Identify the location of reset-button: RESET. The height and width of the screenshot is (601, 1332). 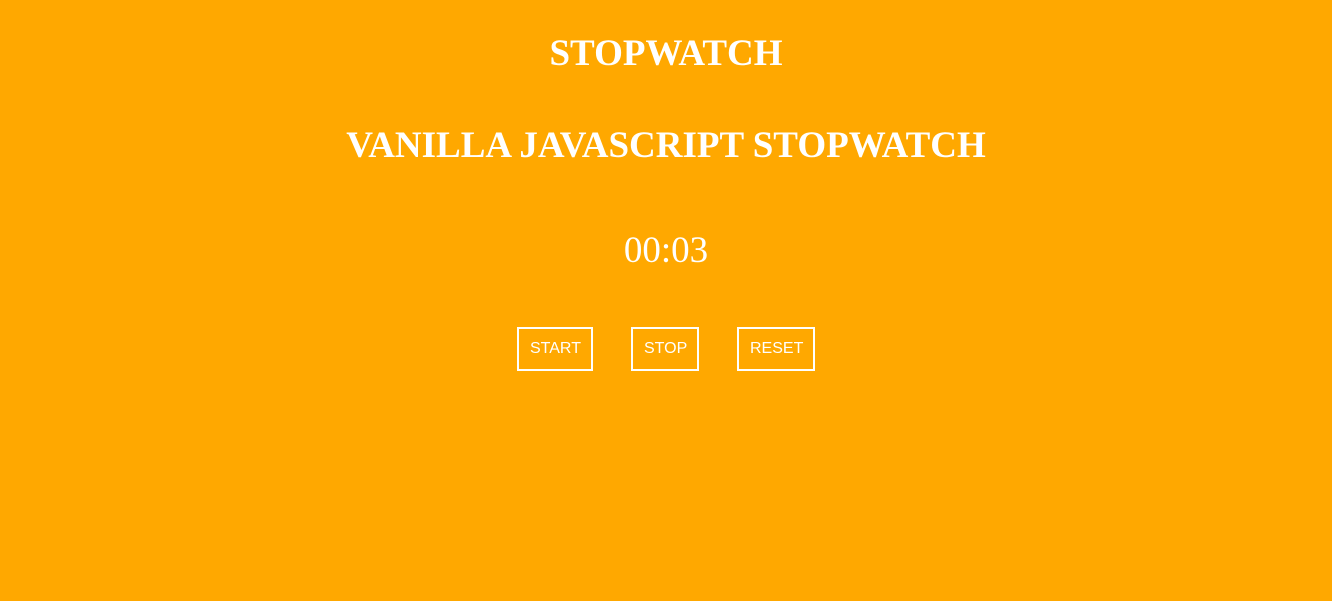
(776, 349).